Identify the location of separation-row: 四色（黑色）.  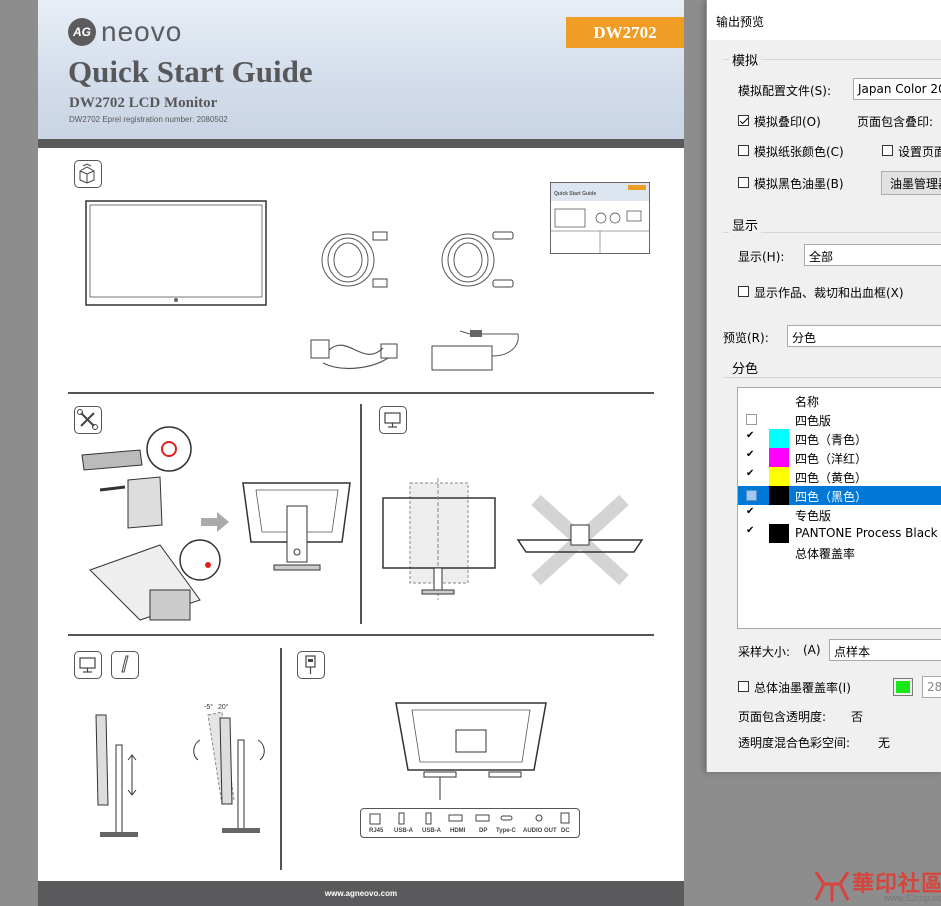
(839, 495).